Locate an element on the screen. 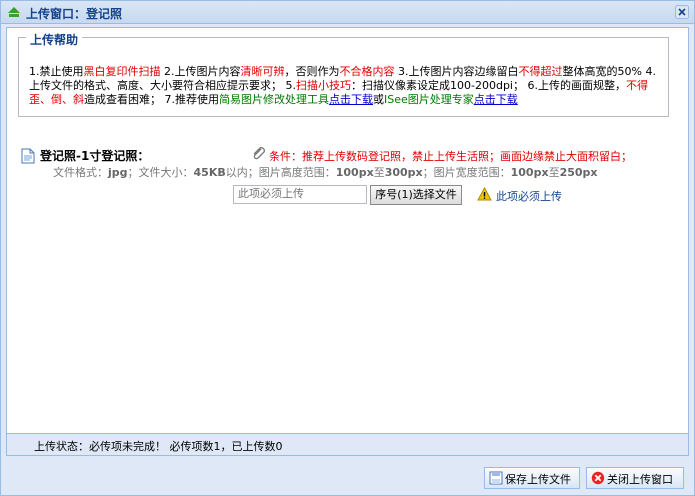 The image size is (695, 496). upload-condition: 条件：推荐上传数码登记照，禁止上传生活照；画面边缘禁止大面积留白； is located at coordinates (450, 156).